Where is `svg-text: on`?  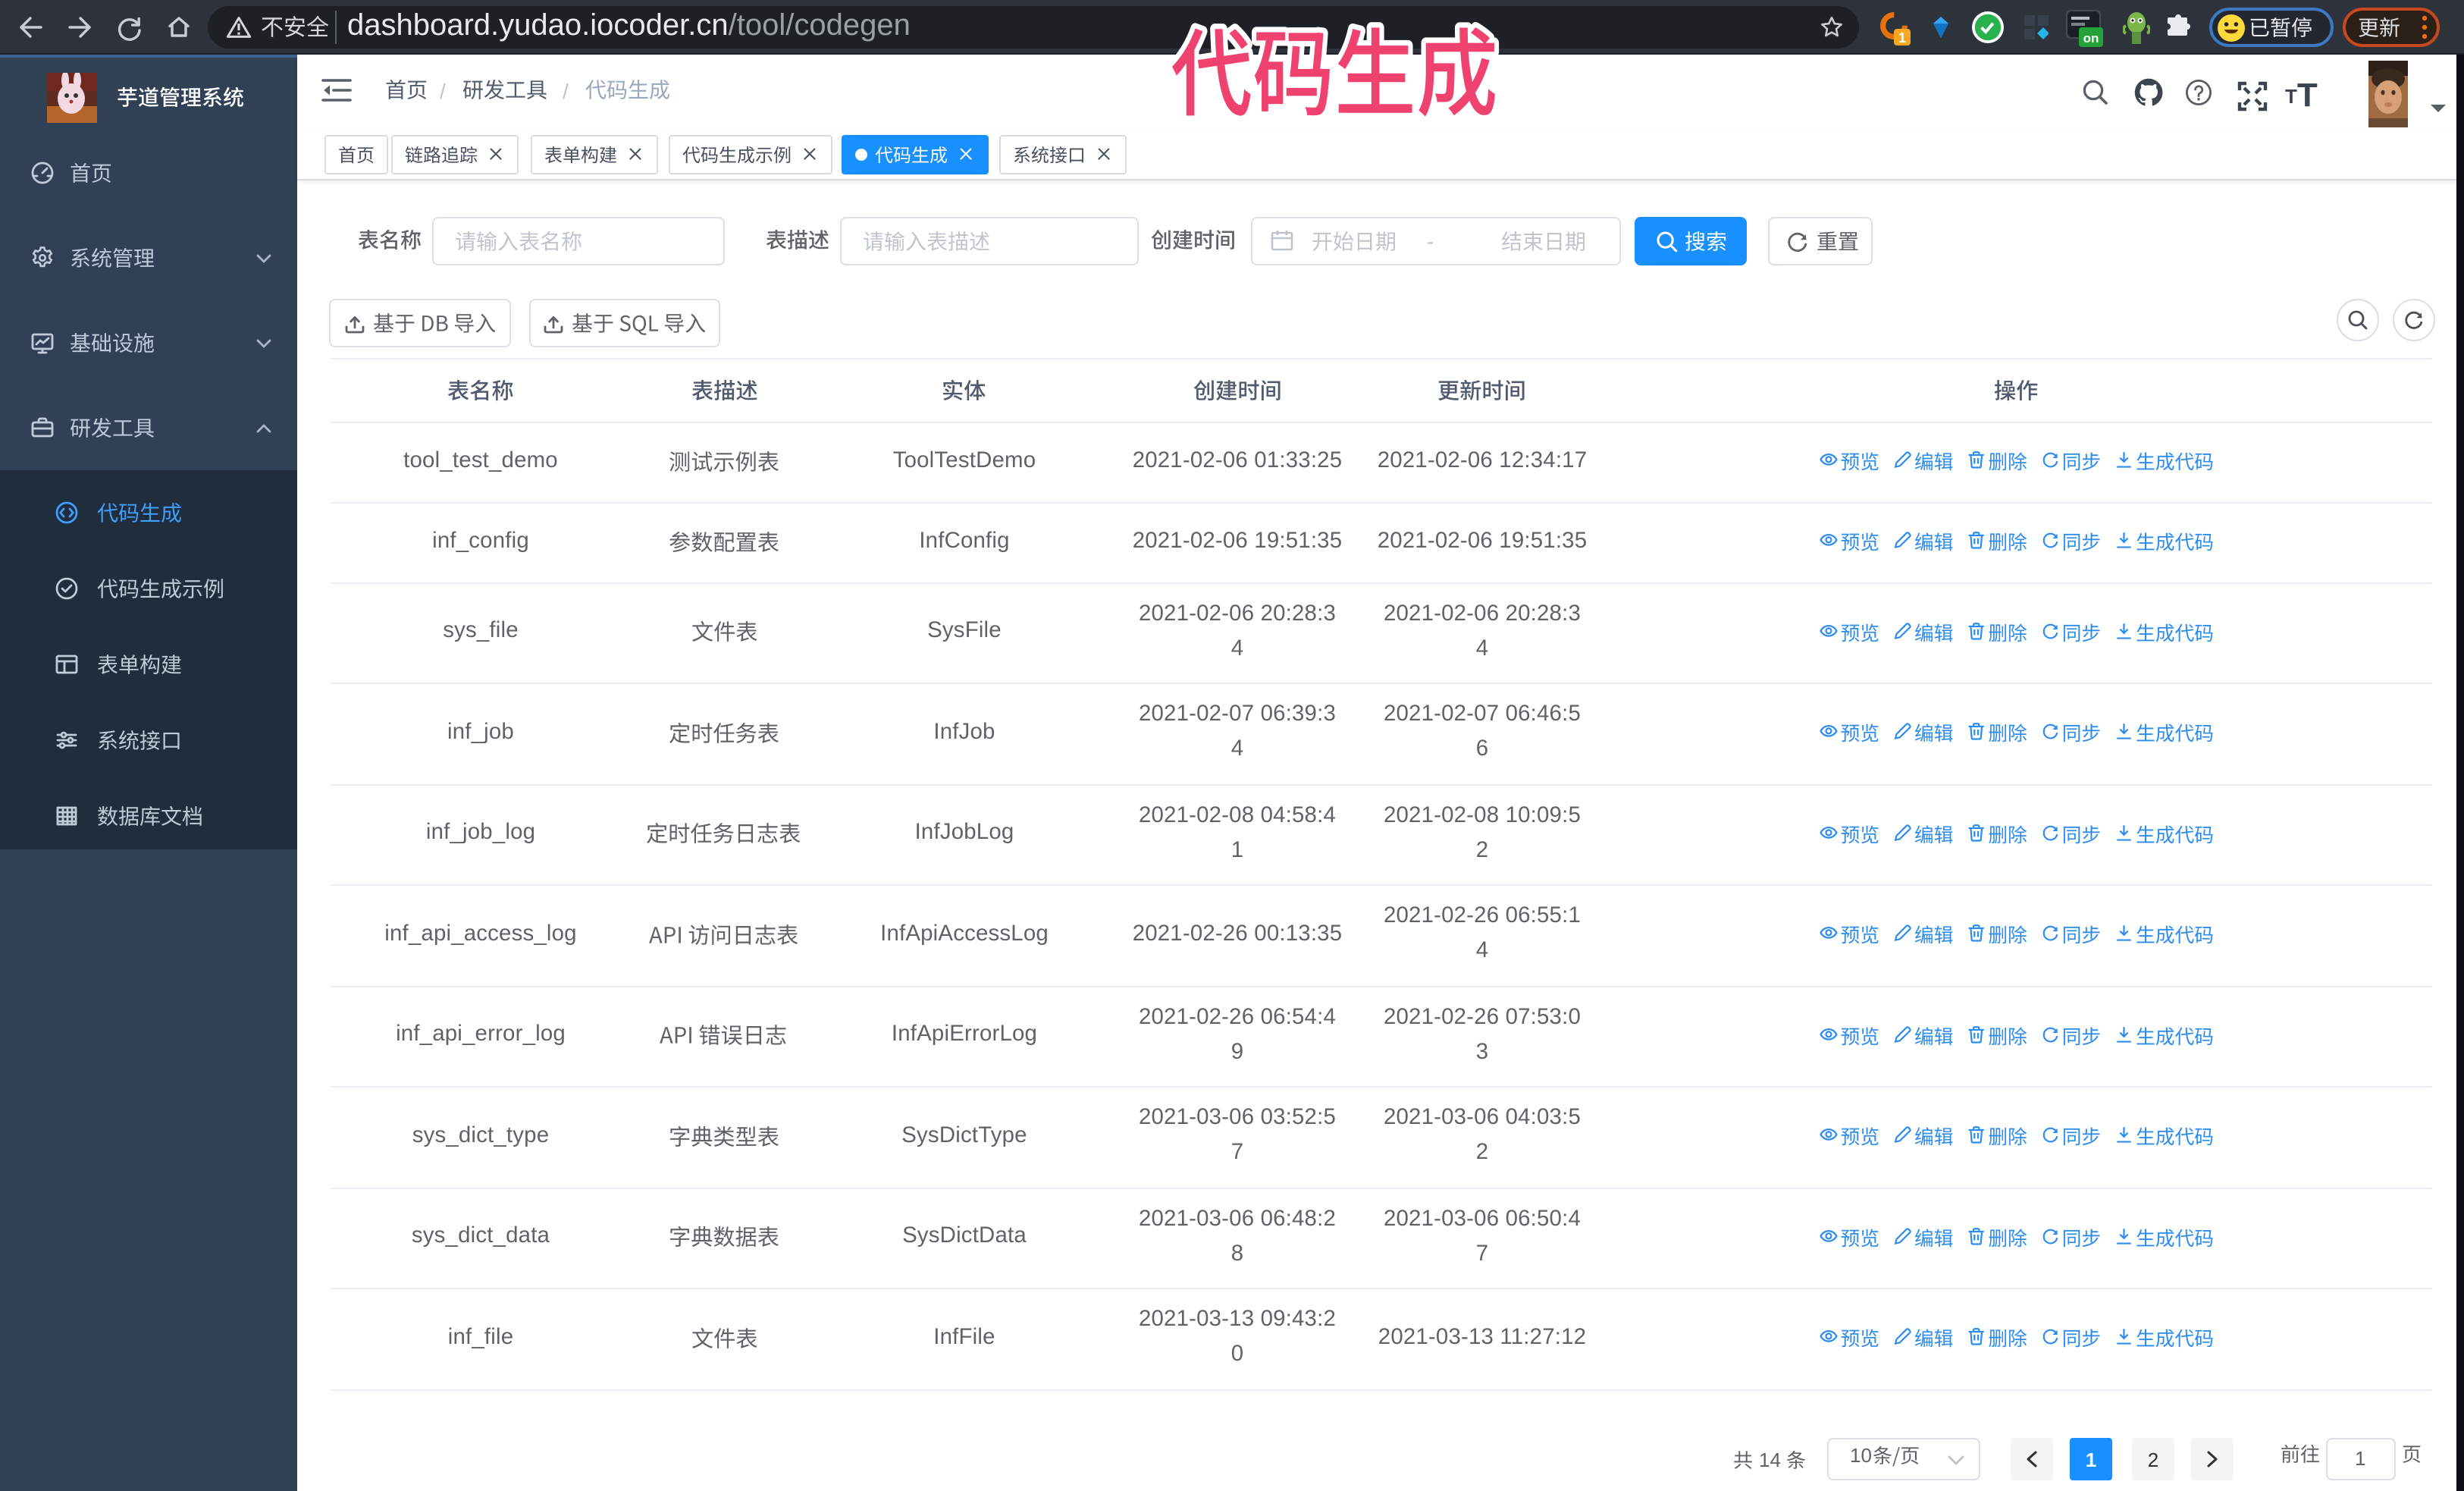 svg-text: on is located at coordinates (2091, 38).